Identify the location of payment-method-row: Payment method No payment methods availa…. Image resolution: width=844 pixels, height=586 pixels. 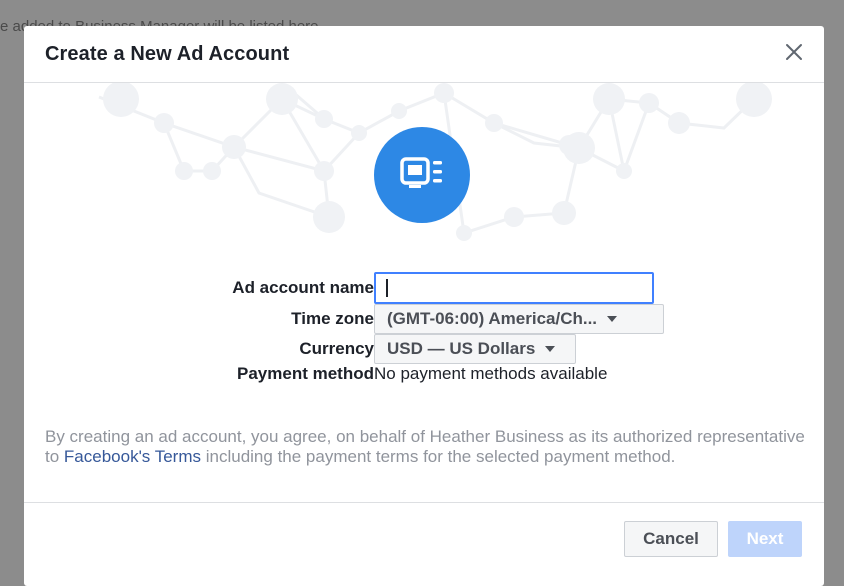
(424, 377).